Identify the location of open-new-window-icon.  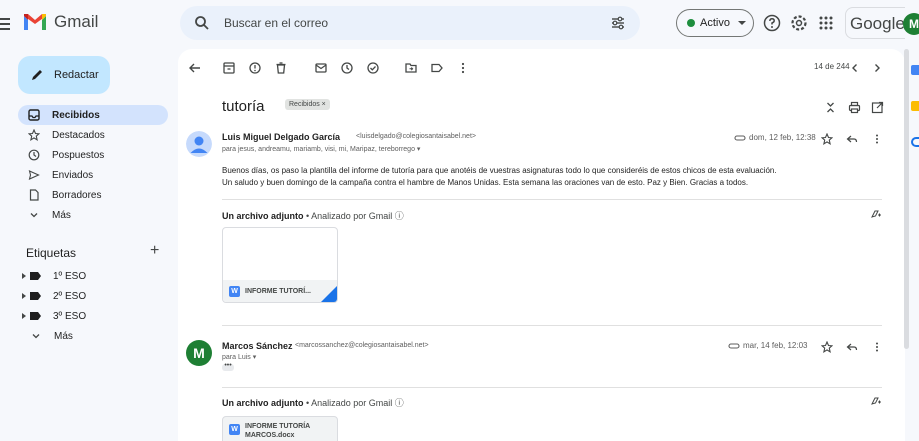
(877, 107).